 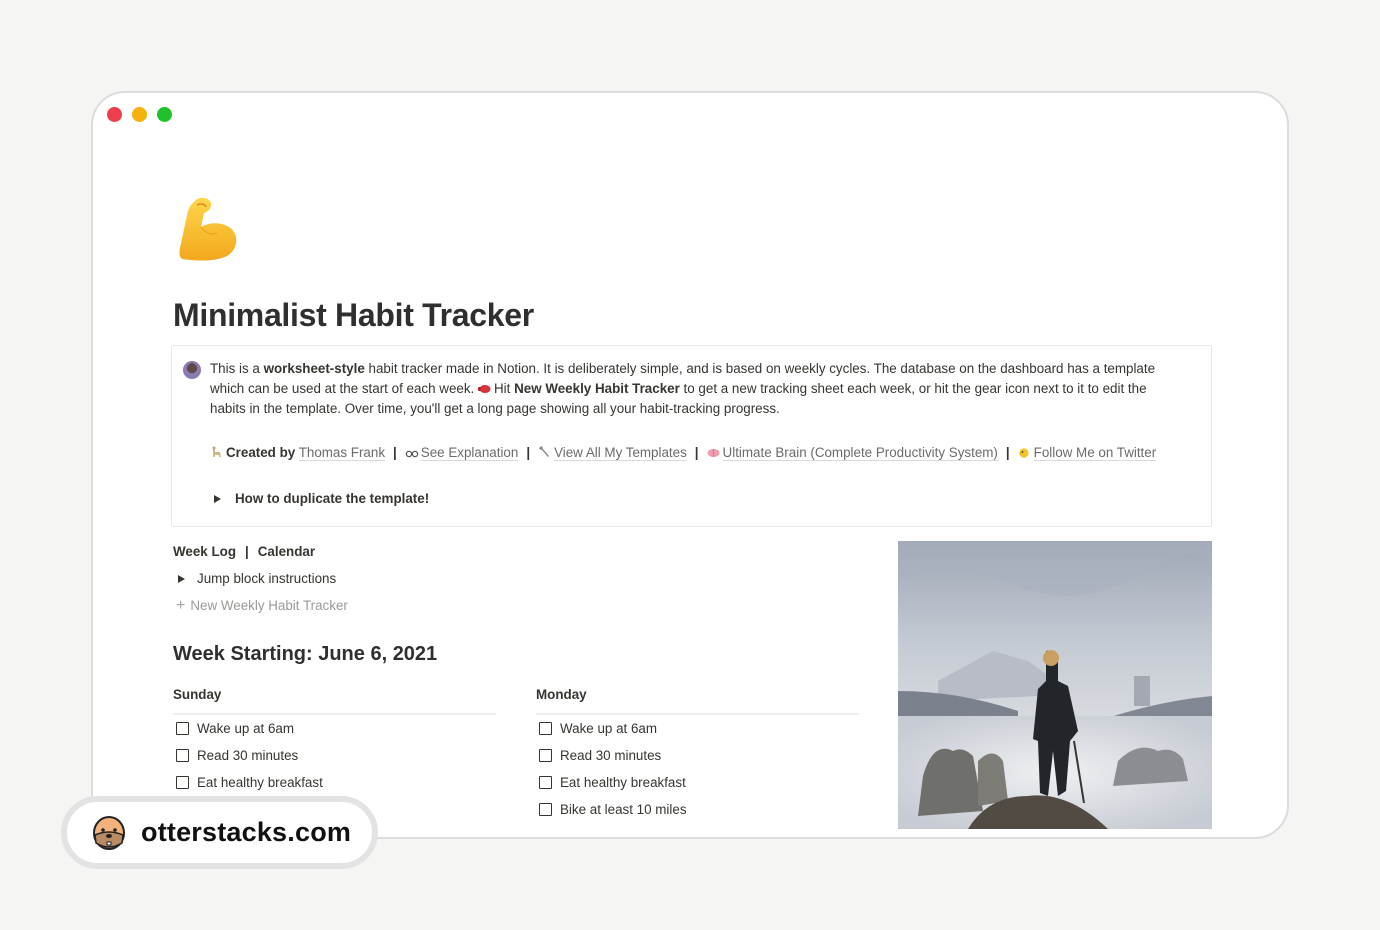 I want to click on boxing-glove-icon, so click(x=484, y=386).